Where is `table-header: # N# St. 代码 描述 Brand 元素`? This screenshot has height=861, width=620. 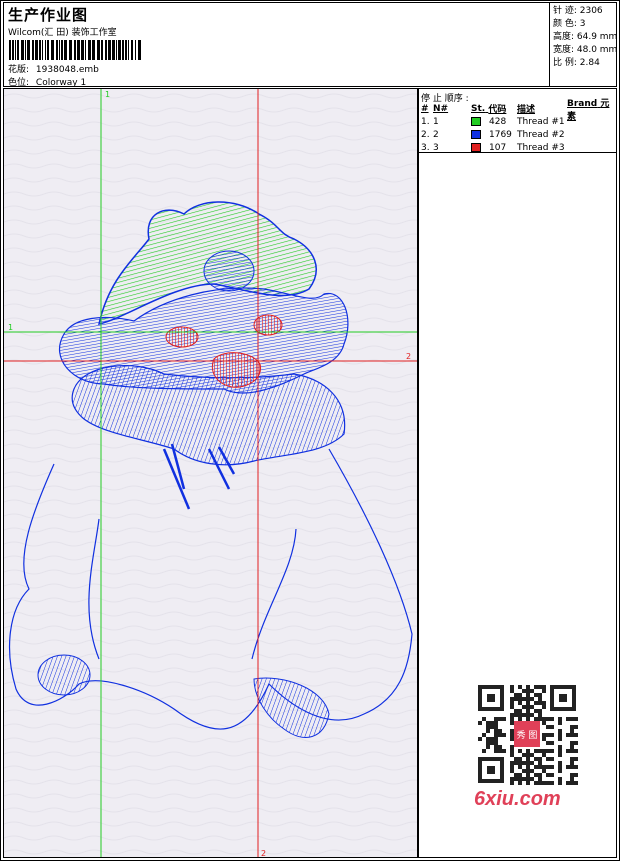
table-header: # N# St. 代码 描述 Brand 元素 is located at coordinates (517, 110).